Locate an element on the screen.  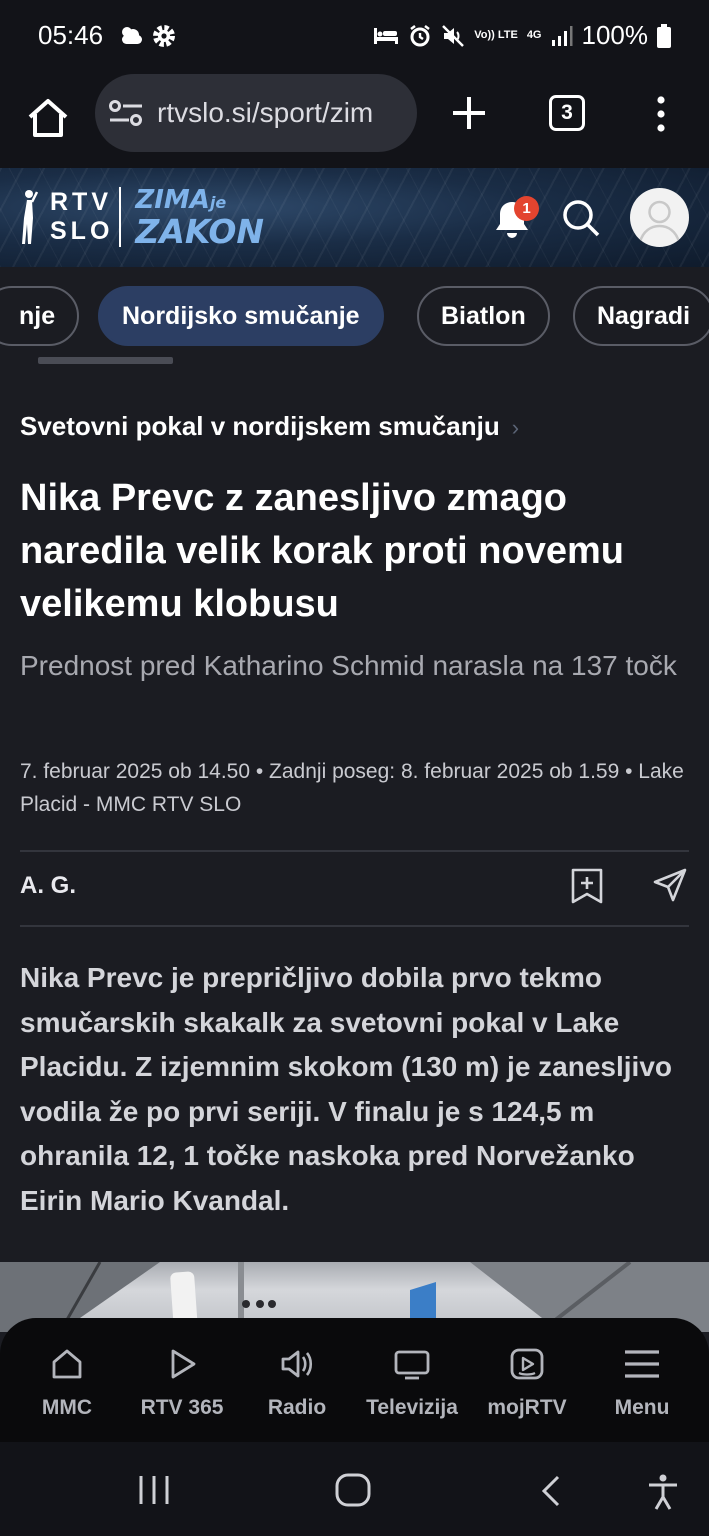
nav-item-rtv365: RTV 365 is located at coordinates (182, 1382).